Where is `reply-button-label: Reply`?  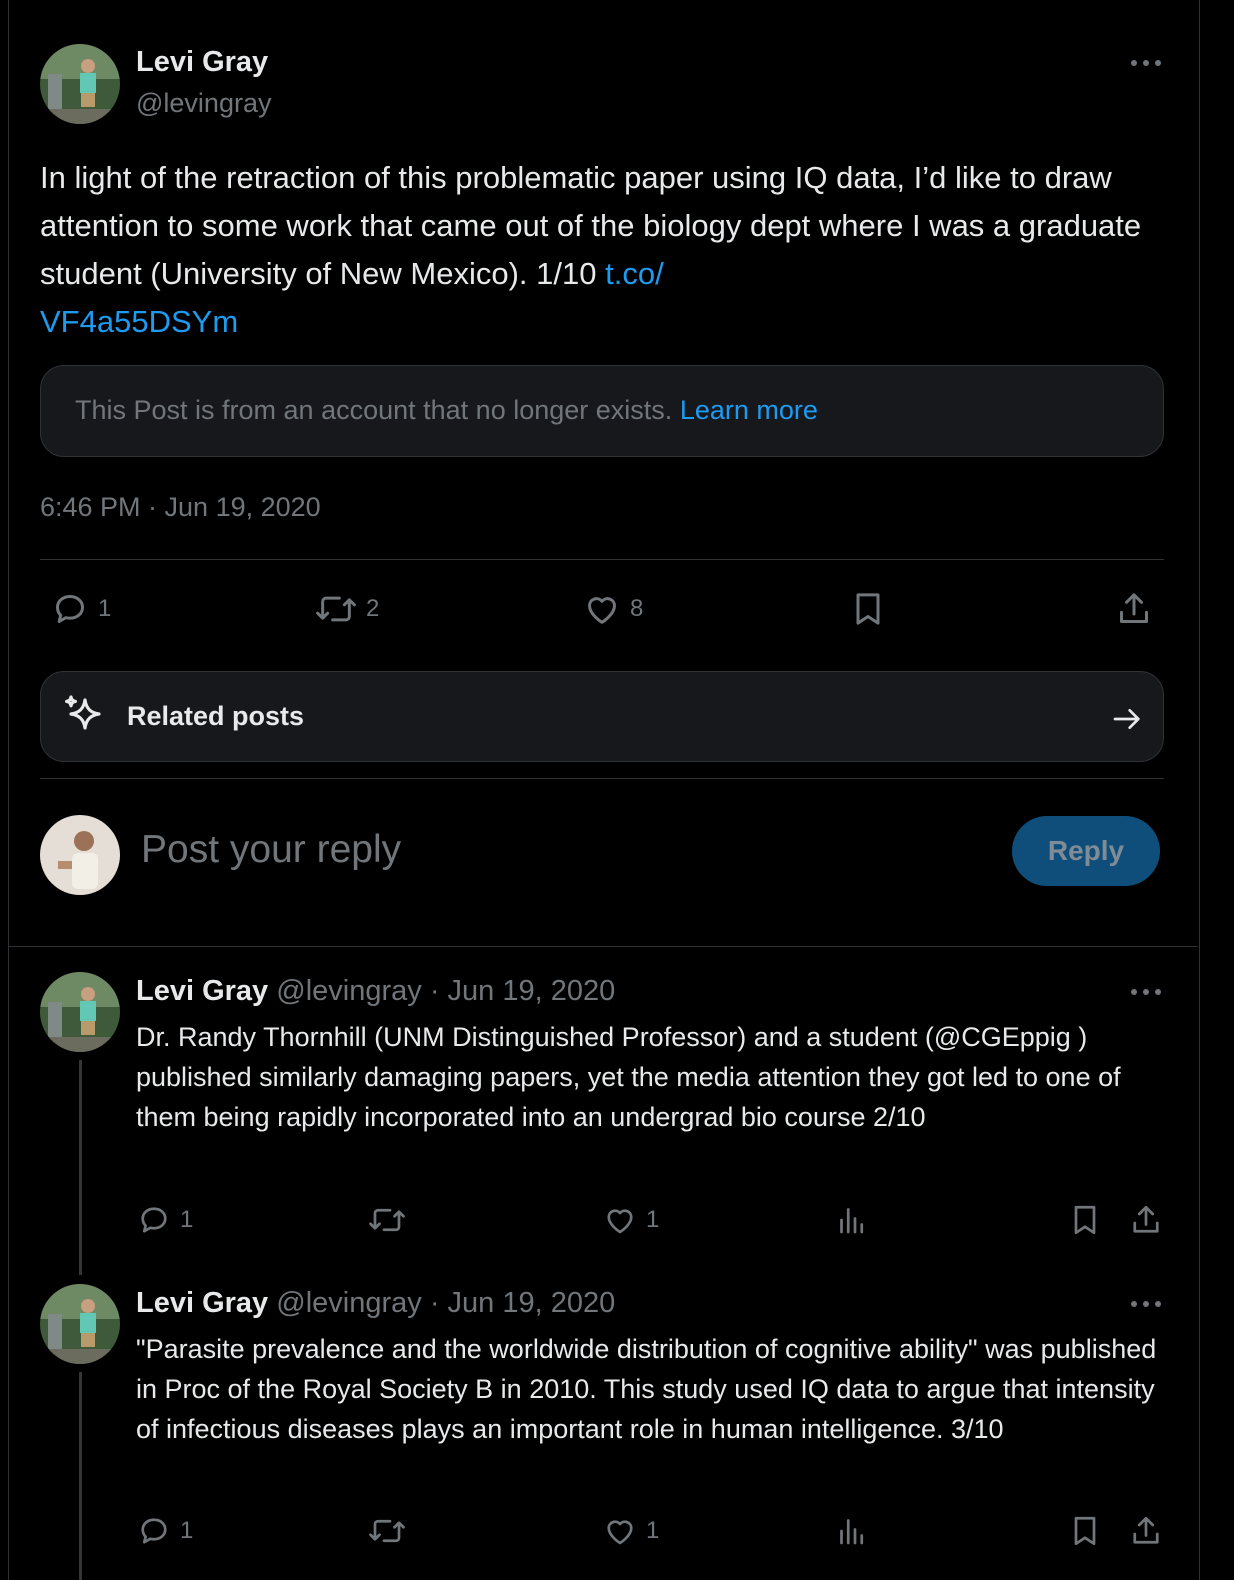
reply-button-label: Reply is located at coordinates (1086, 850).